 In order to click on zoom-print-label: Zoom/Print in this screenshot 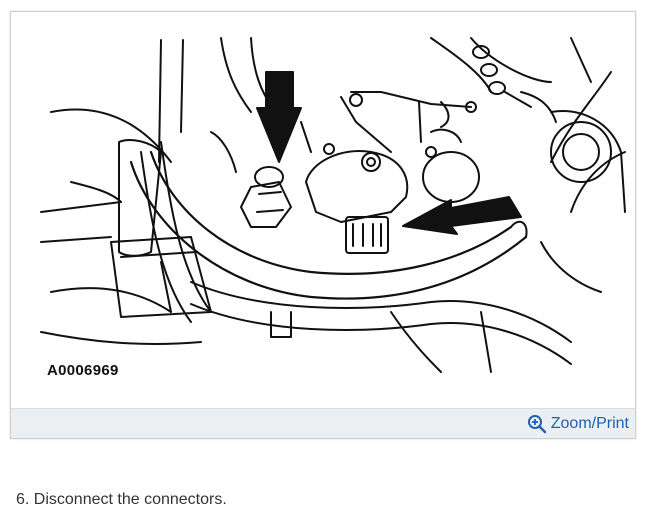, I will do `click(589, 423)`.